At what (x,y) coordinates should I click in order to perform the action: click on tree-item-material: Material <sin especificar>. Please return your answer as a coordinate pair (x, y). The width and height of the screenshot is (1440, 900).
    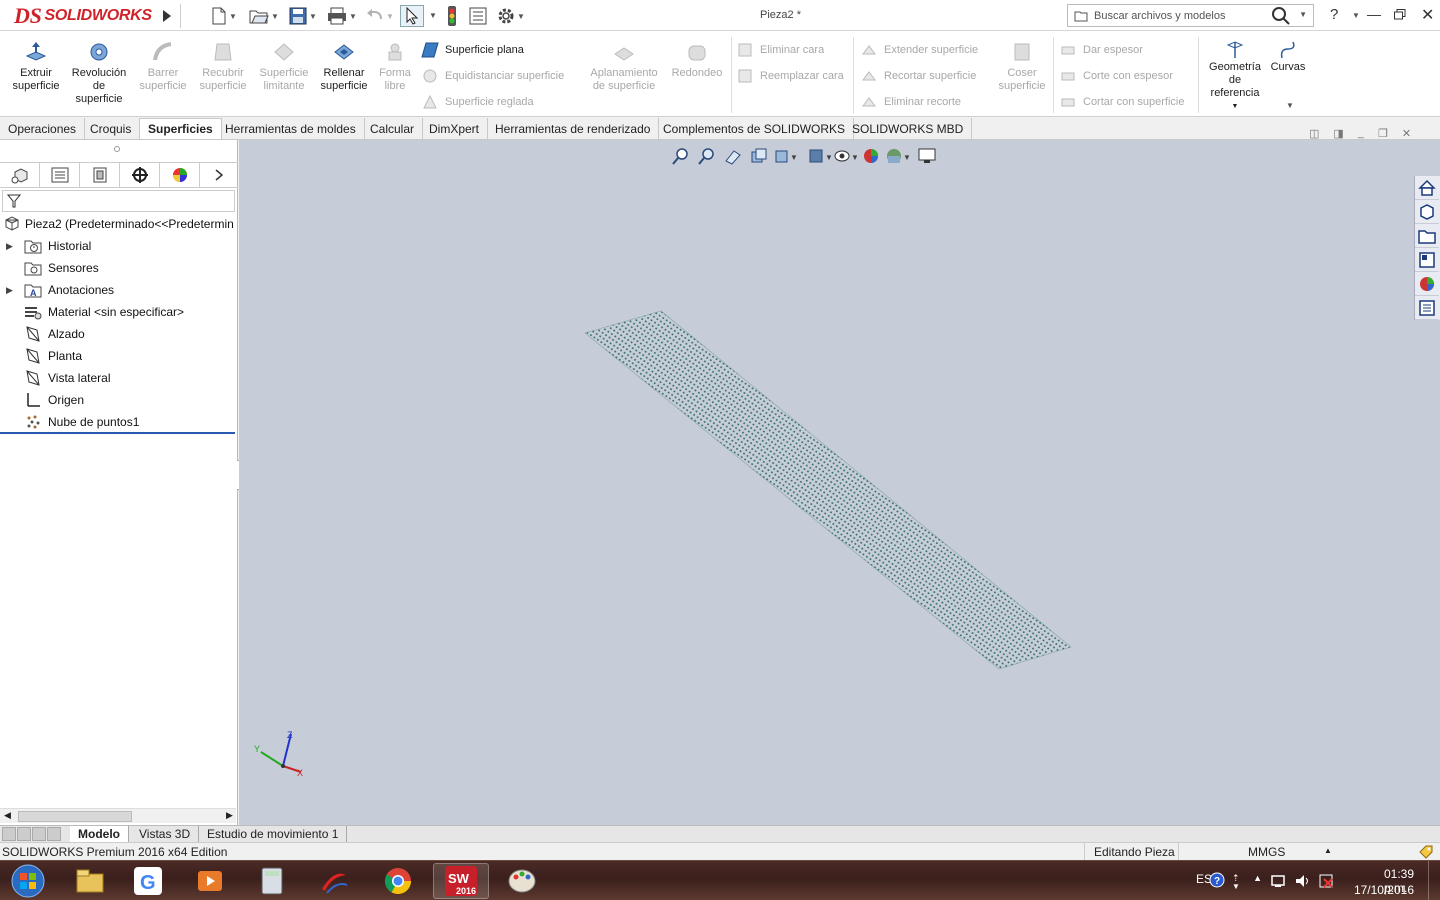
    Looking at the image, I should click on (118, 312).